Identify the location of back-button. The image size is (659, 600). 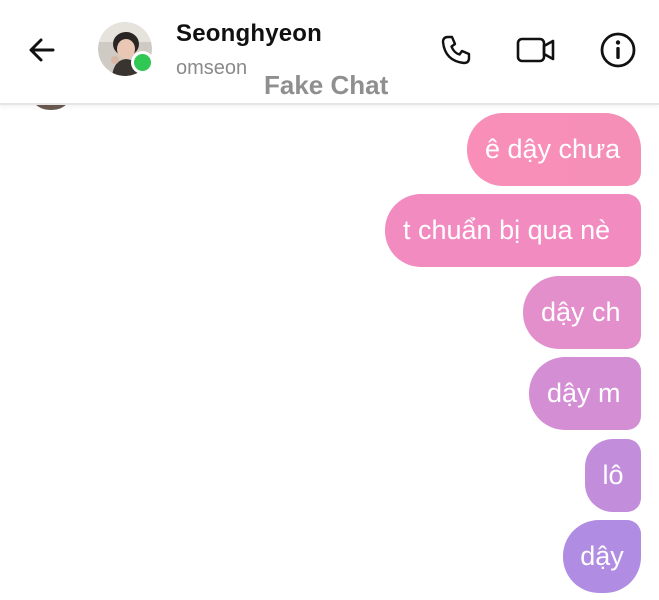
(42, 50).